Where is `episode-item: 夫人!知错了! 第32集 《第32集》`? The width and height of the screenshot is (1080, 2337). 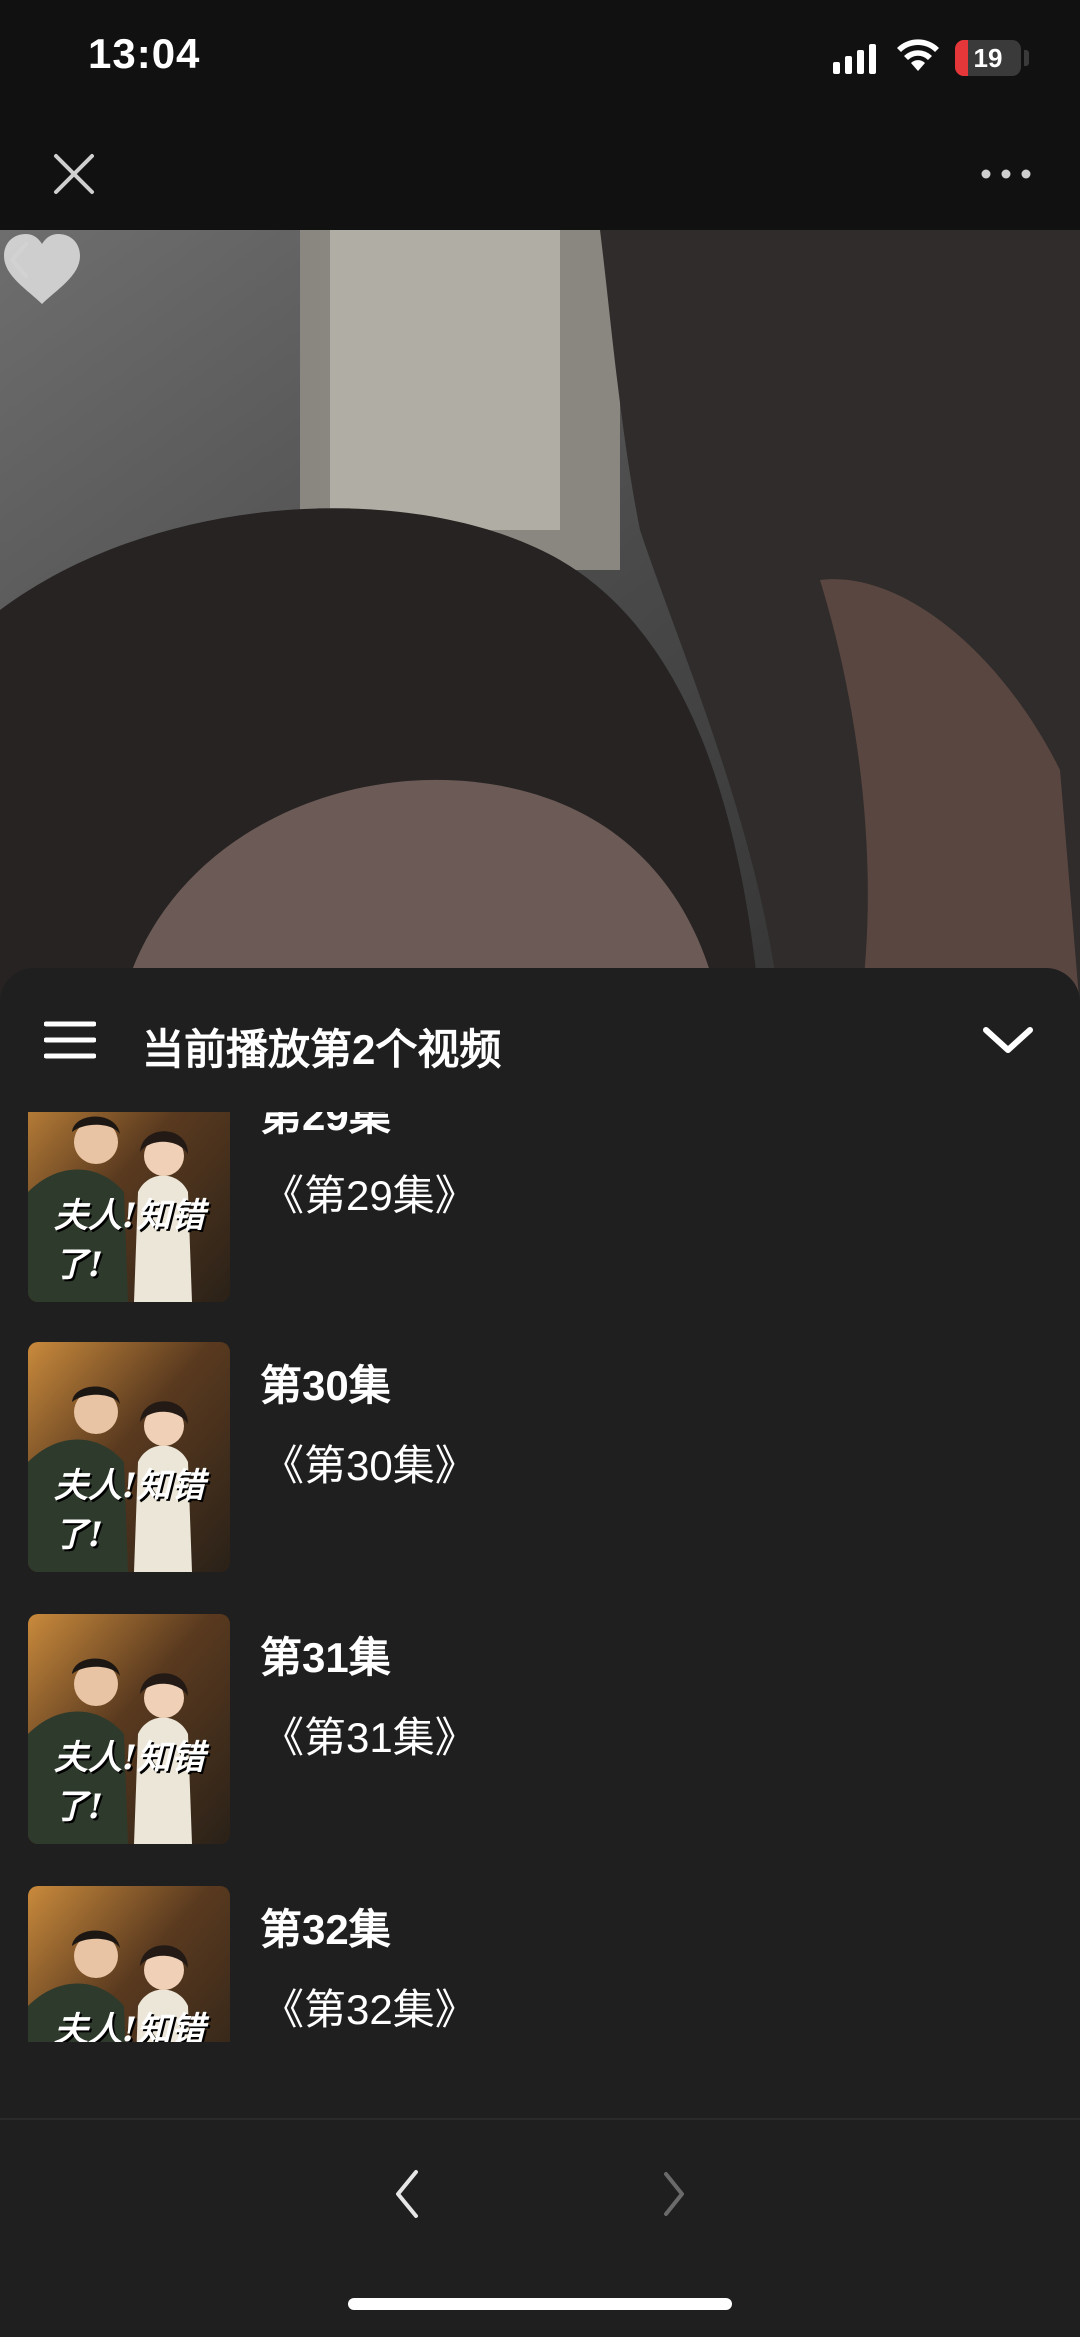 episode-item: 夫人!知错了! 第32集 《第32集》 is located at coordinates (540, 1964).